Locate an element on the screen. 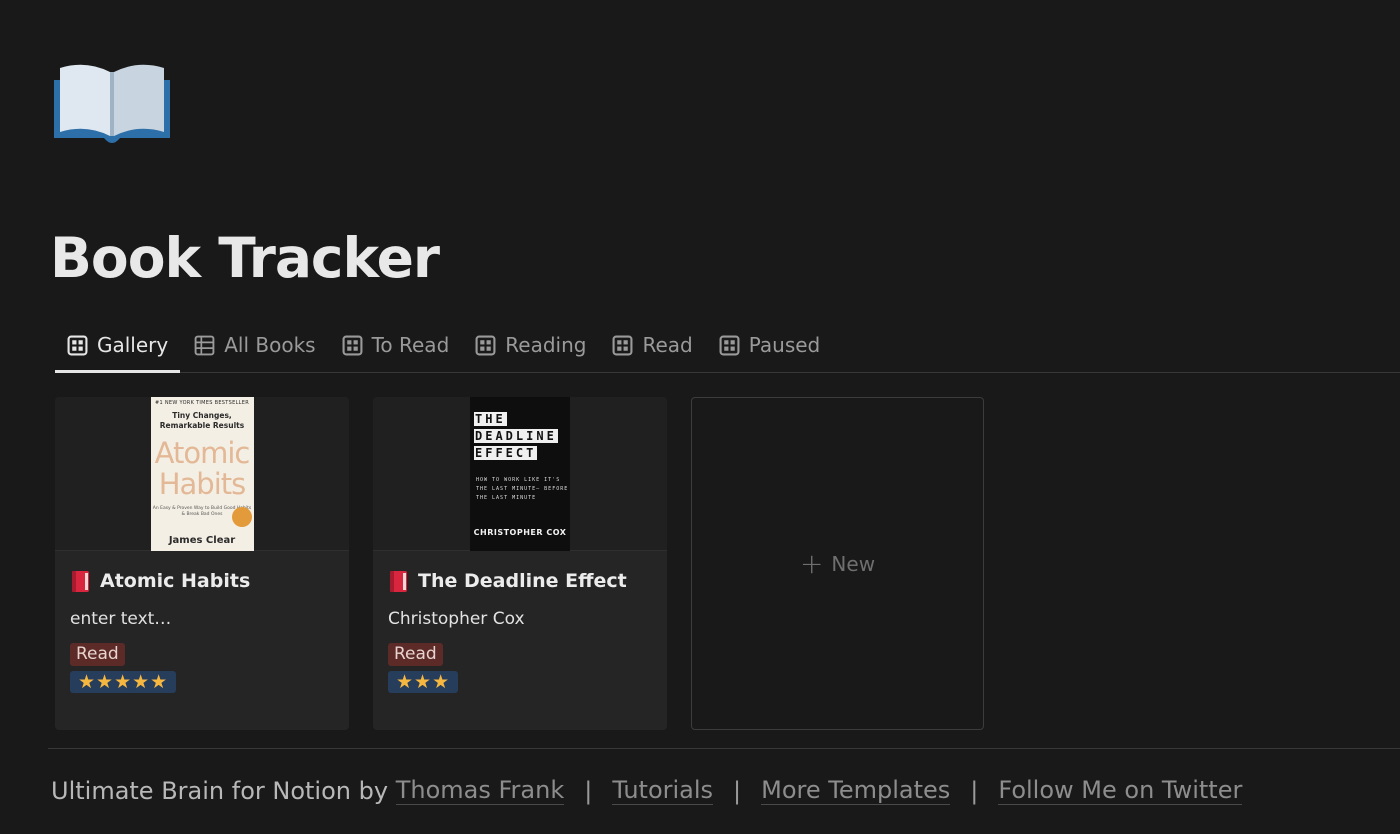 Image resolution: width=1400 pixels, height=834 pixels. card-title: Atomic Habits is located at coordinates (202, 581).